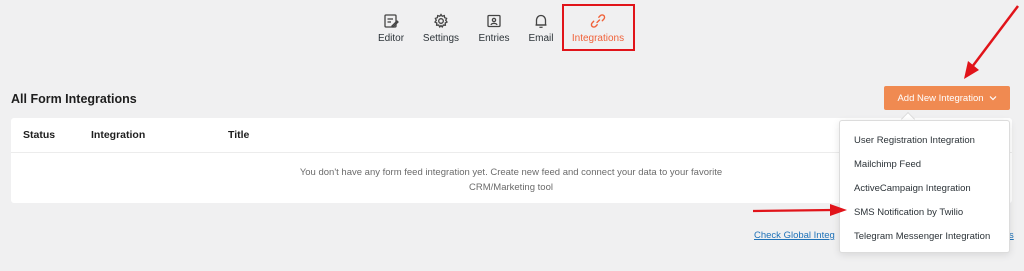 This screenshot has height=271, width=1024. I want to click on page-title: All Form Integrations, so click(74, 99).